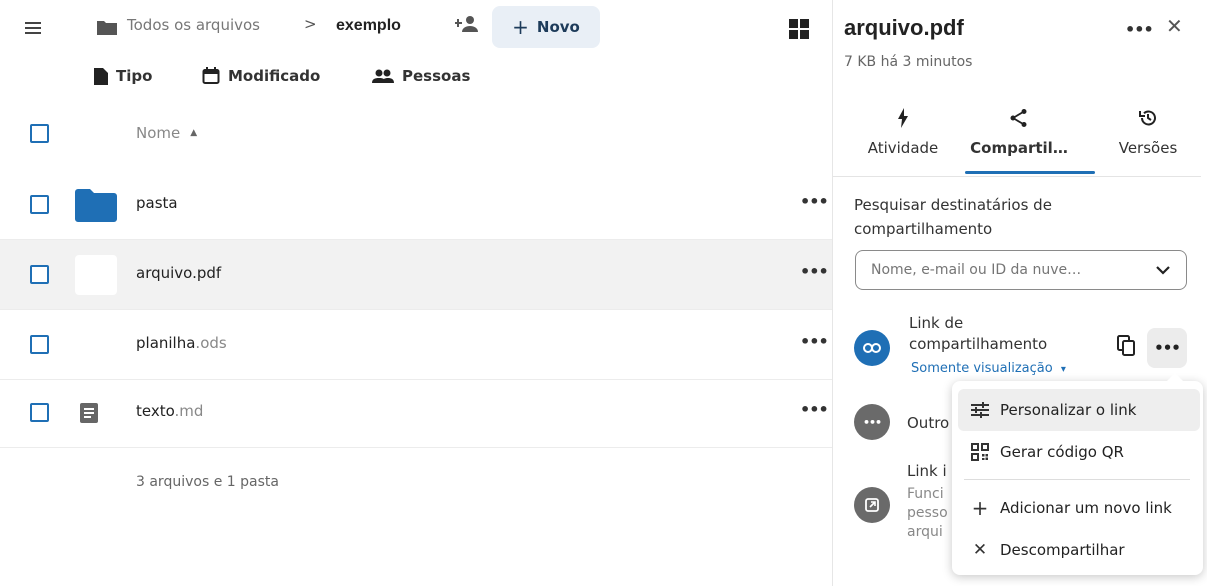  I want to click on file-name: arquivo.pdf, so click(178, 273).